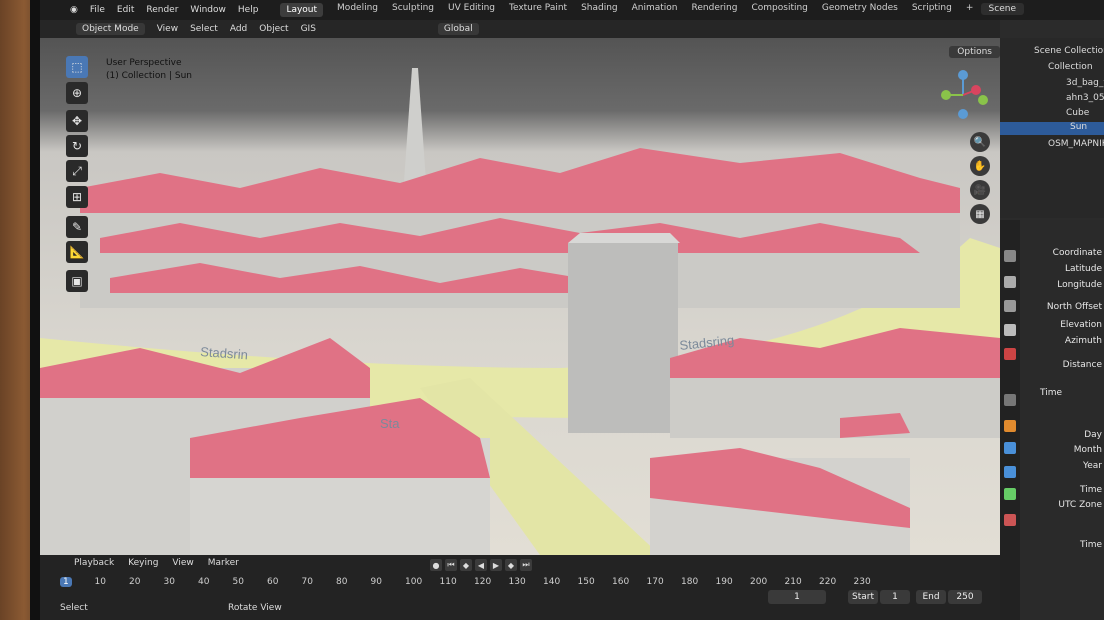 This screenshot has width=1104, height=620. I want to click on outliner-collection: Collection, so click(1070, 67).